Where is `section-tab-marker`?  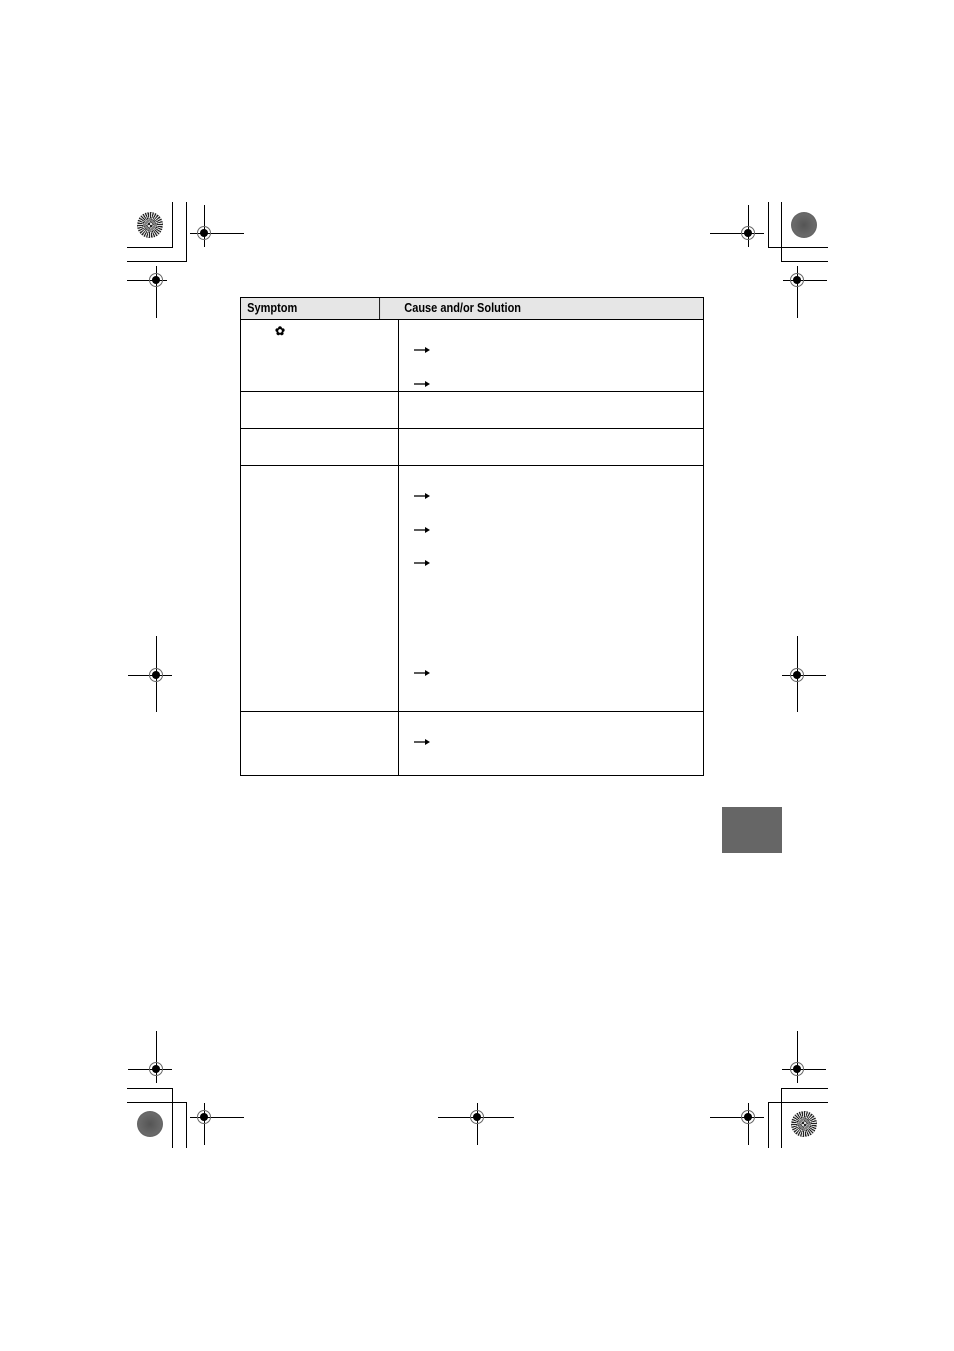 section-tab-marker is located at coordinates (752, 830).